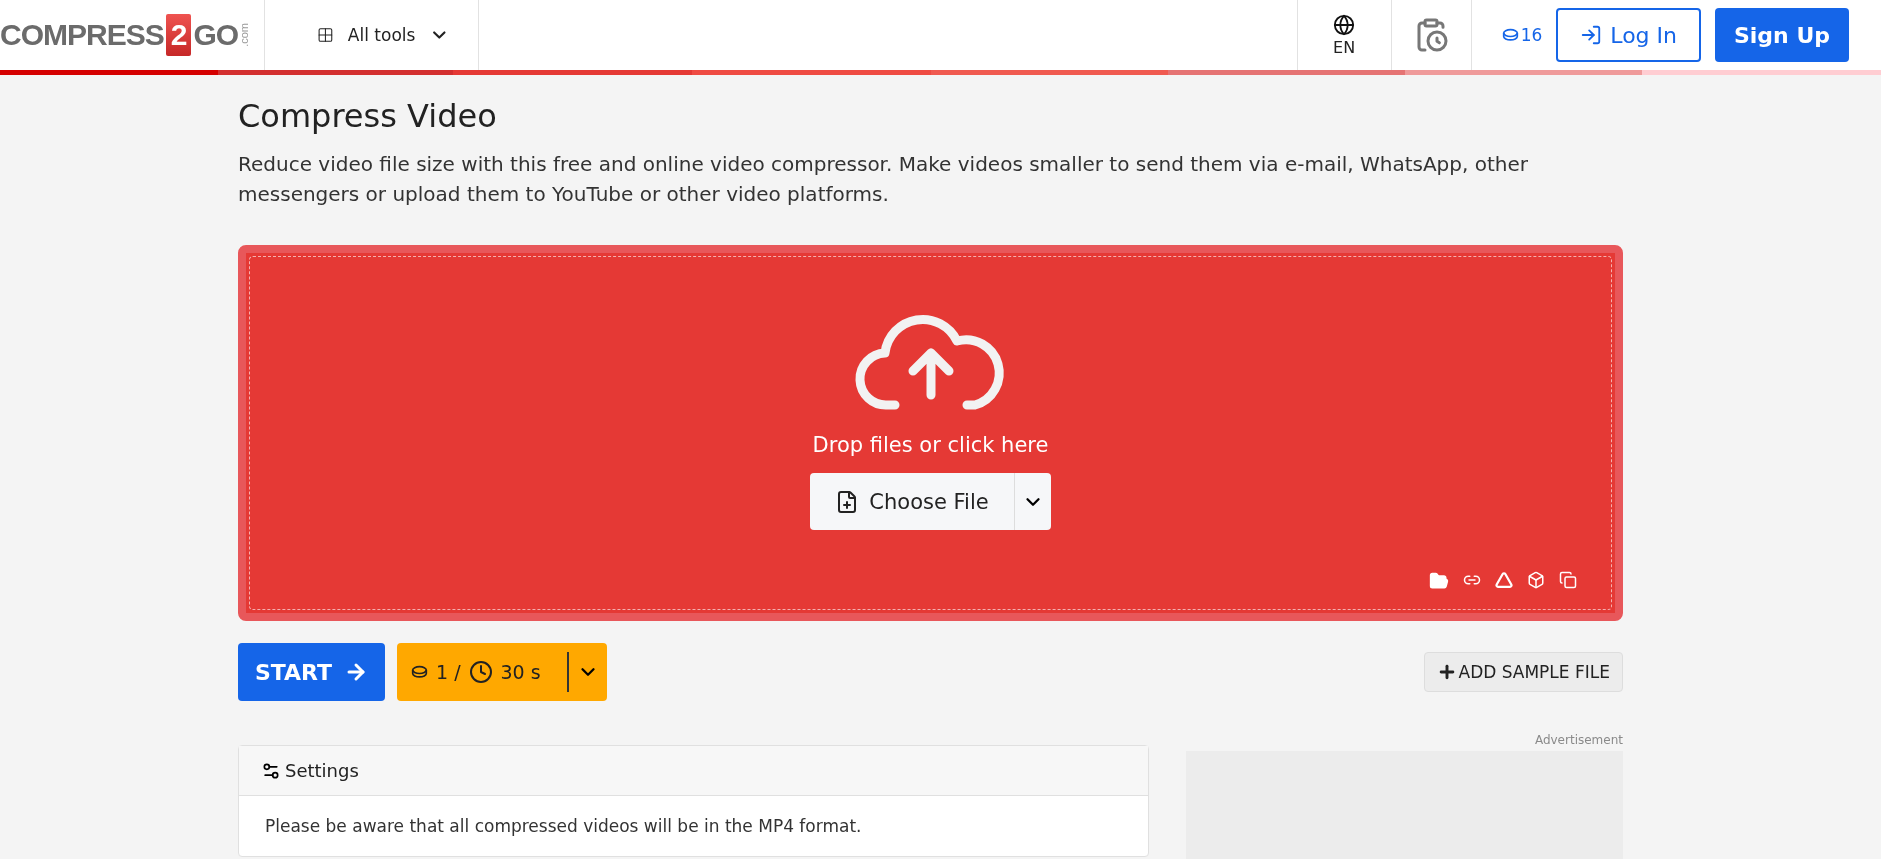  What do you see at coordinates (912, 501) in the screenshot?
I see `choose-file-button: Choose File` at bounding box center [912, 501].